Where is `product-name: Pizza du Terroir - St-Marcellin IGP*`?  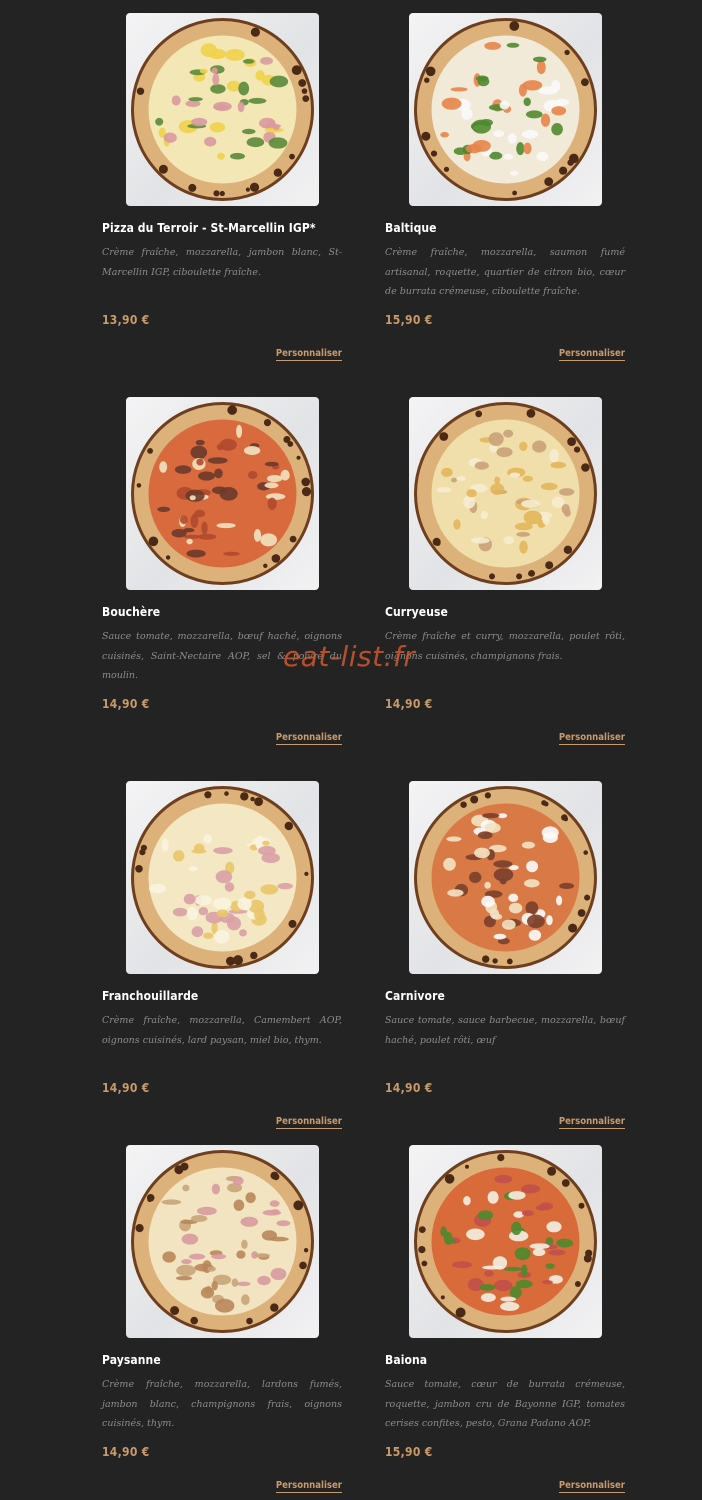 product-name: Pizza du Terroir - St-Marcellin IGP* is located at coordinates (209, 228).